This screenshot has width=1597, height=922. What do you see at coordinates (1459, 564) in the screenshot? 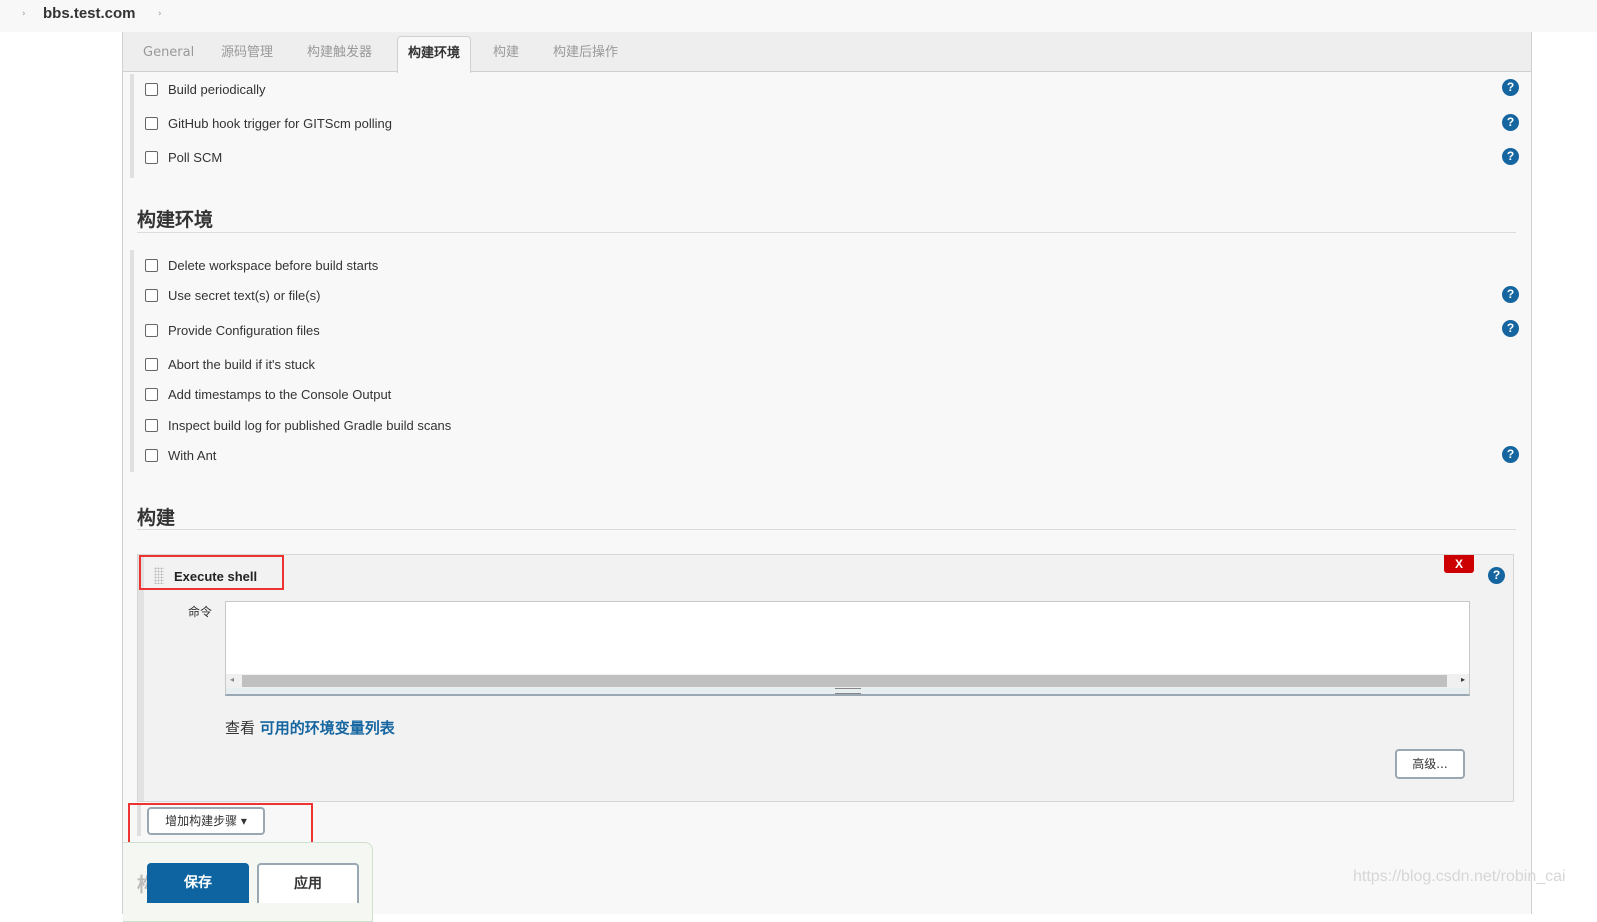
I see `delete-step-button: X` at bounding box center [1459, 564].